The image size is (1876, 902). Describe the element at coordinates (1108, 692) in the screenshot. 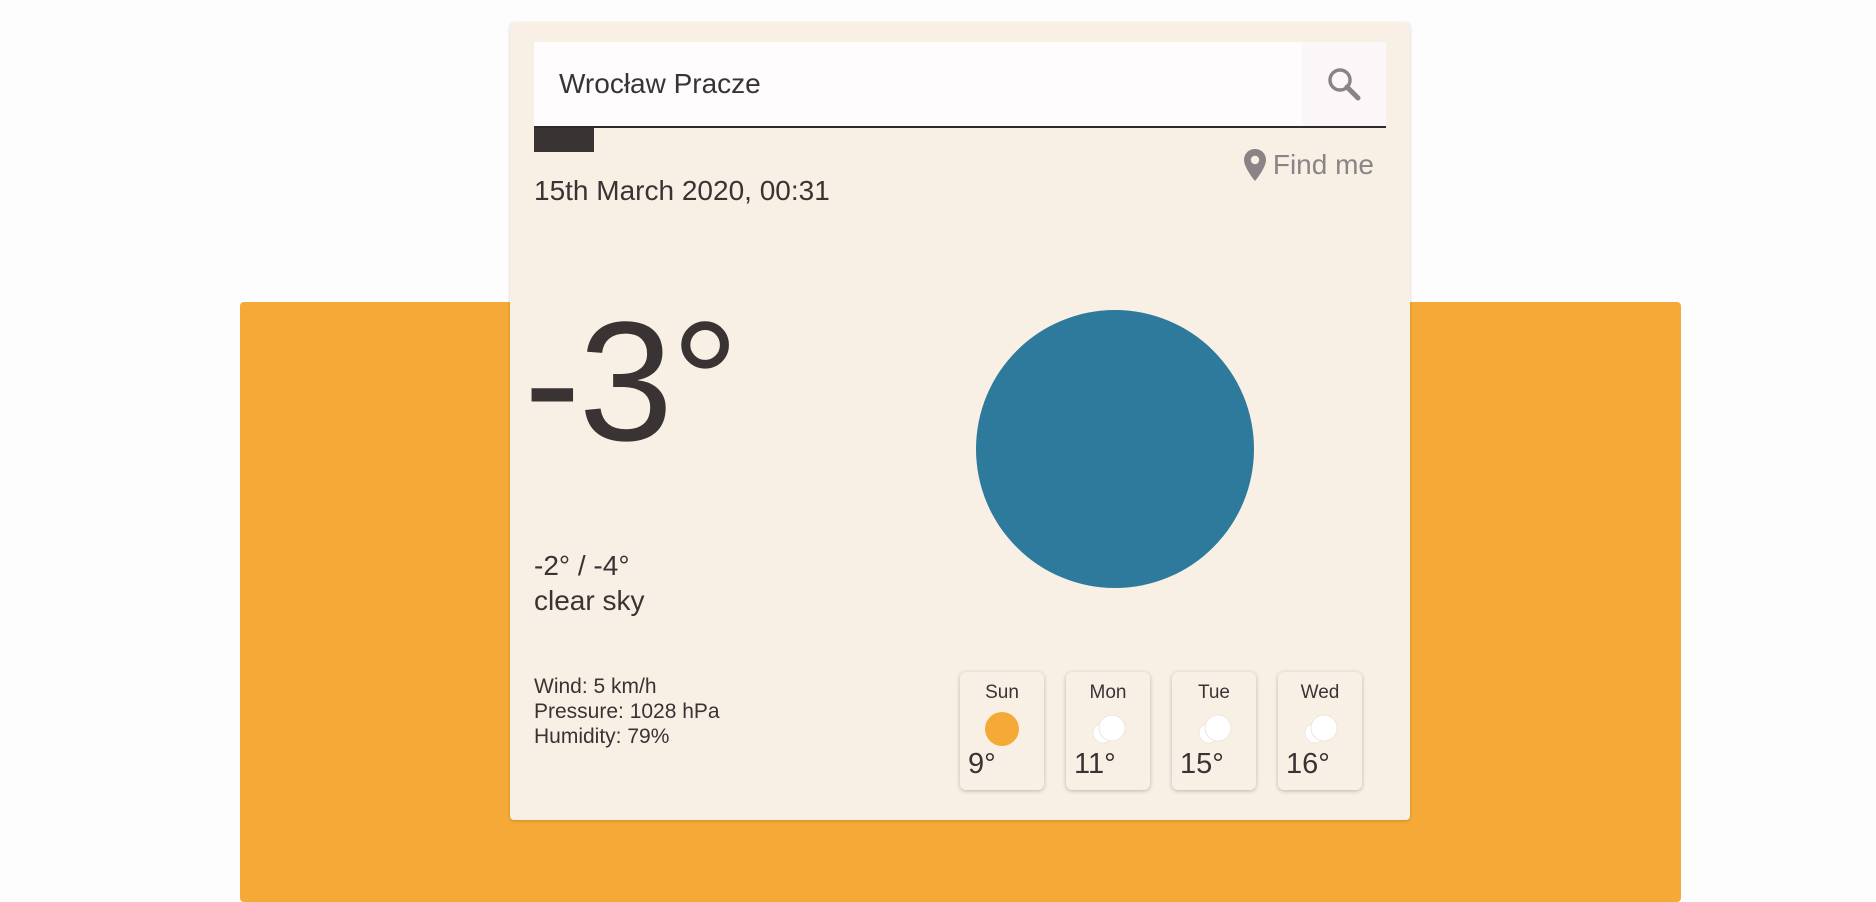

I see `forecast-day-name: Mon` at that location.